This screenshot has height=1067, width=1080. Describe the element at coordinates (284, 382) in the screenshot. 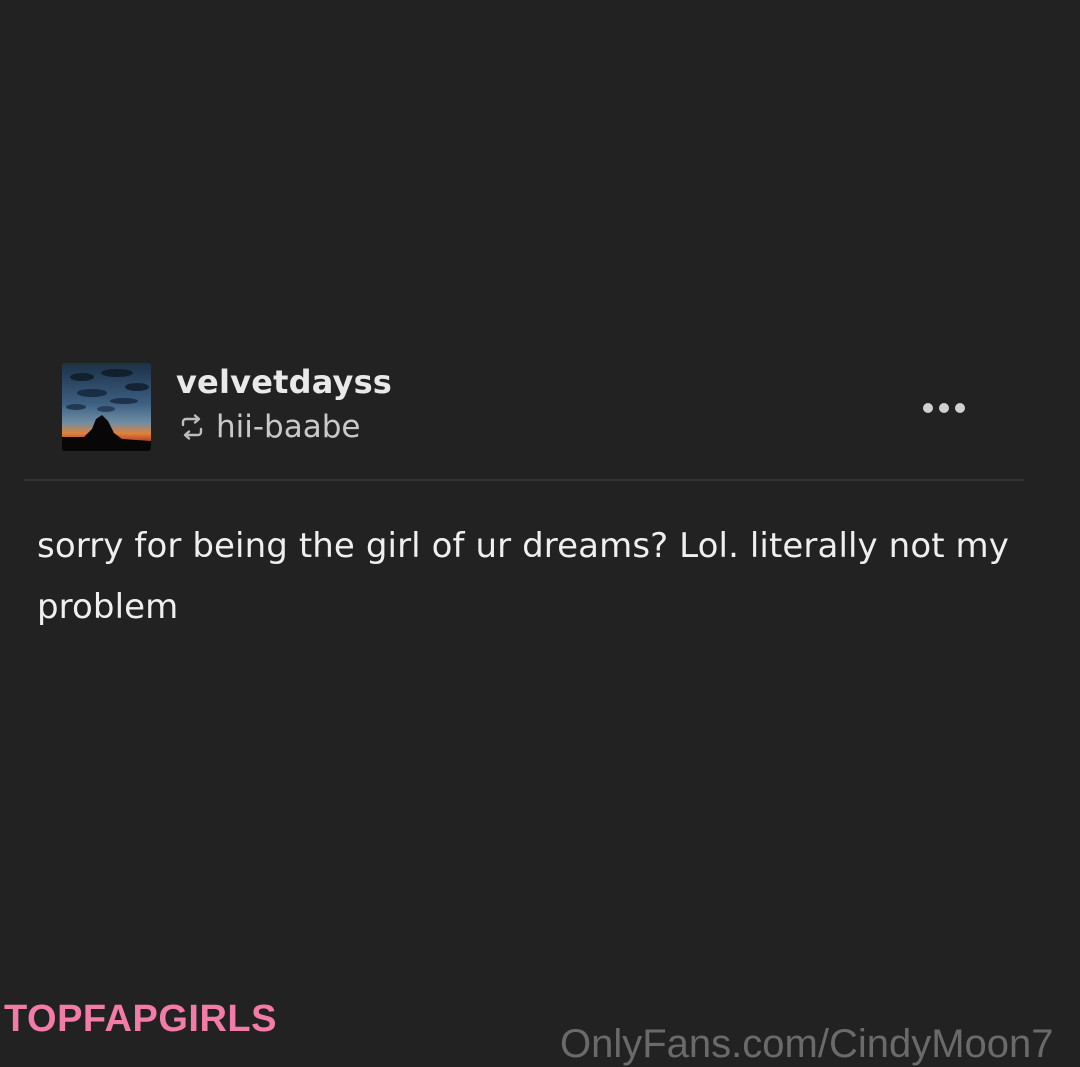

I see `username: velvetdayss` at that location.